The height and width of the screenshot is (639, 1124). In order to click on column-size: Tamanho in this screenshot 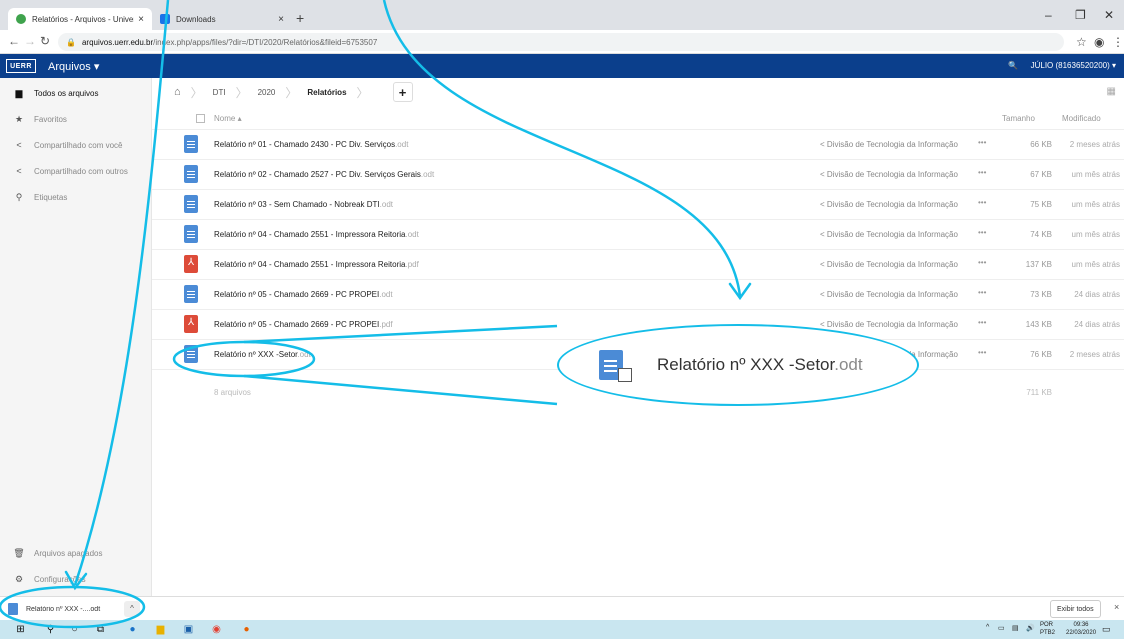, I will do `click(1018, 118)`.